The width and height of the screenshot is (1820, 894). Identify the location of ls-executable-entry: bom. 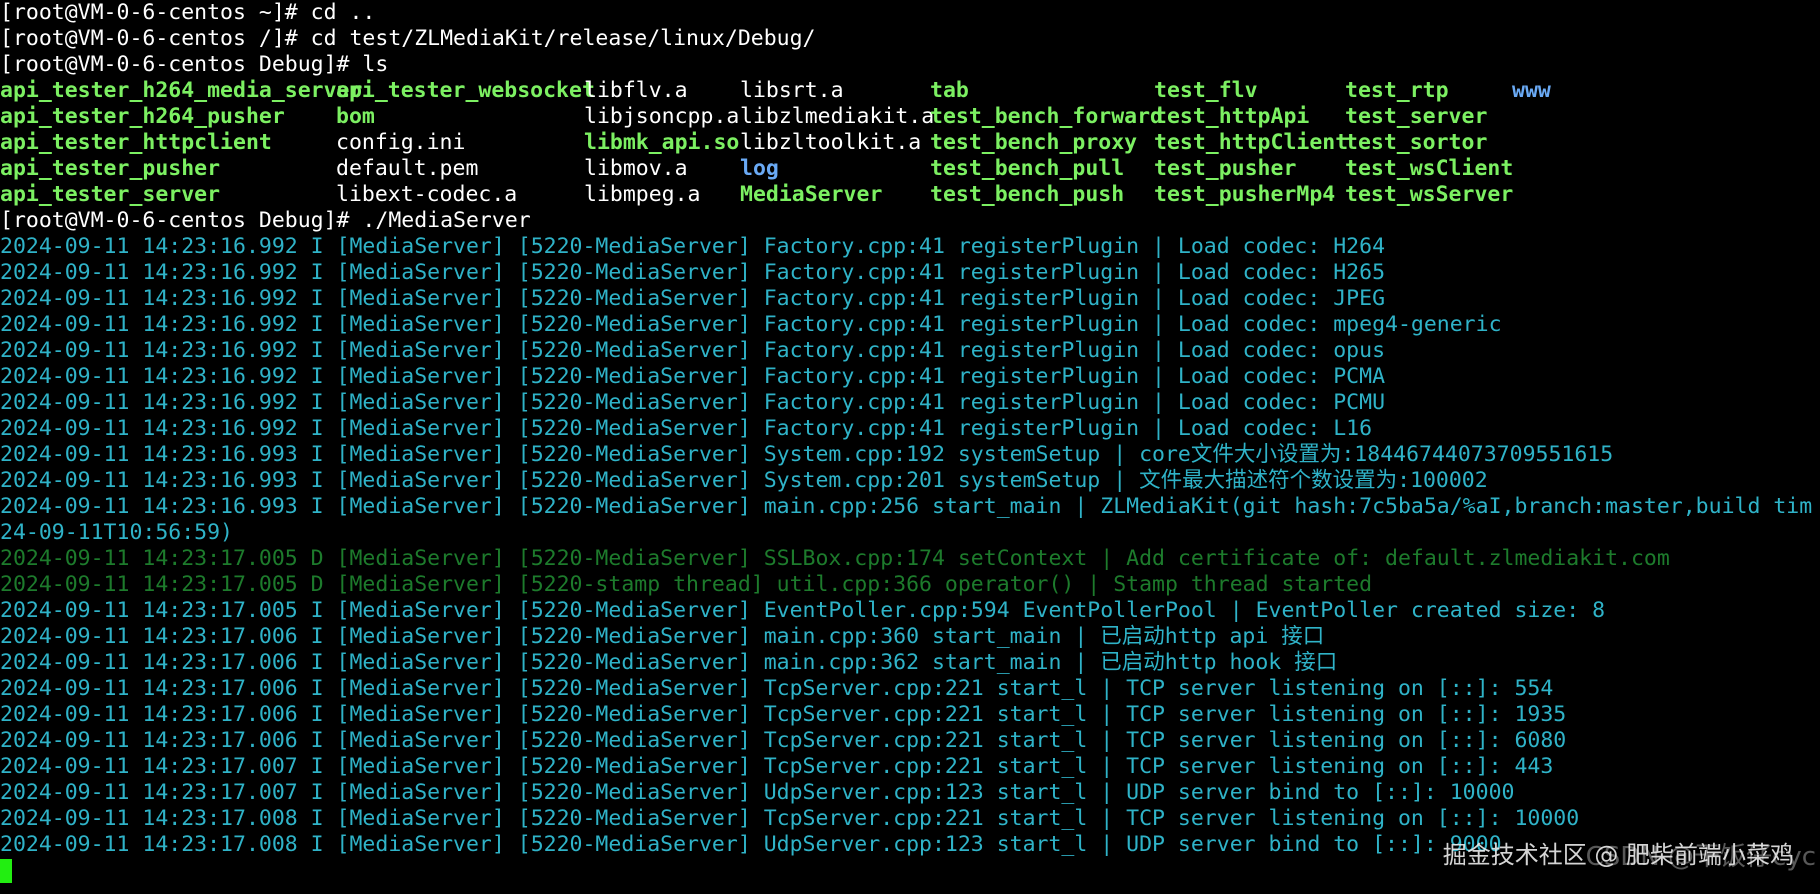
(355, 116).